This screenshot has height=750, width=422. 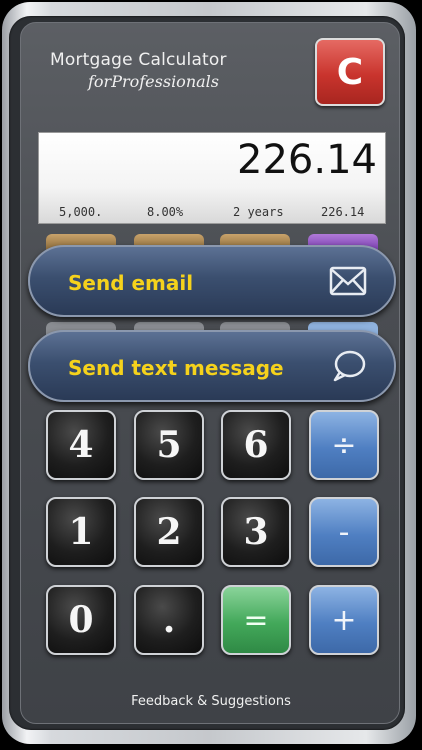 I want to click on key-4: 4, so click(x=81, y=445).